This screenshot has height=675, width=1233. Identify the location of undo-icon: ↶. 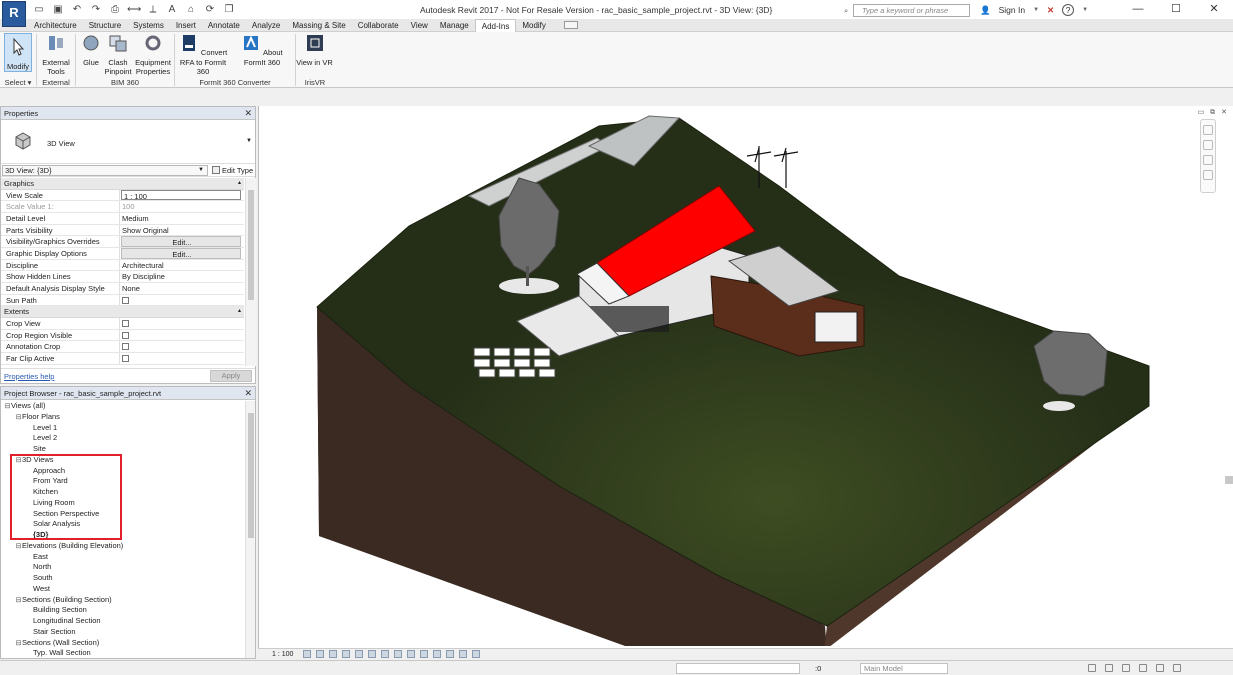
(77, 9).